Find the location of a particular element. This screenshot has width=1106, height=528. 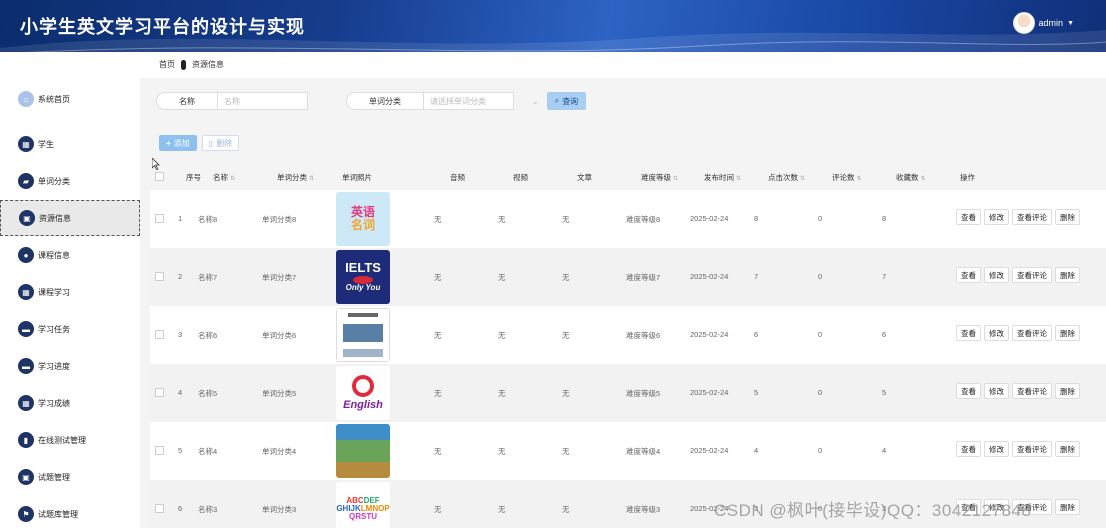

breadcrumb-home: 首页 is located at coordinates (167, 64).